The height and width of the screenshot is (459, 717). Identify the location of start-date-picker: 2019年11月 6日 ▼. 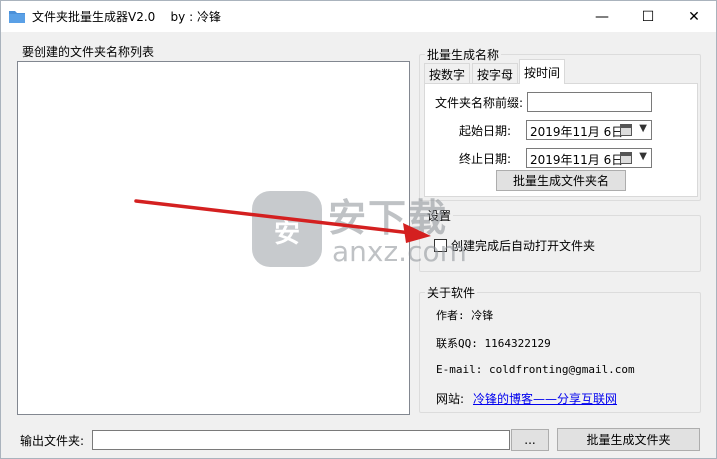
(589, 130).